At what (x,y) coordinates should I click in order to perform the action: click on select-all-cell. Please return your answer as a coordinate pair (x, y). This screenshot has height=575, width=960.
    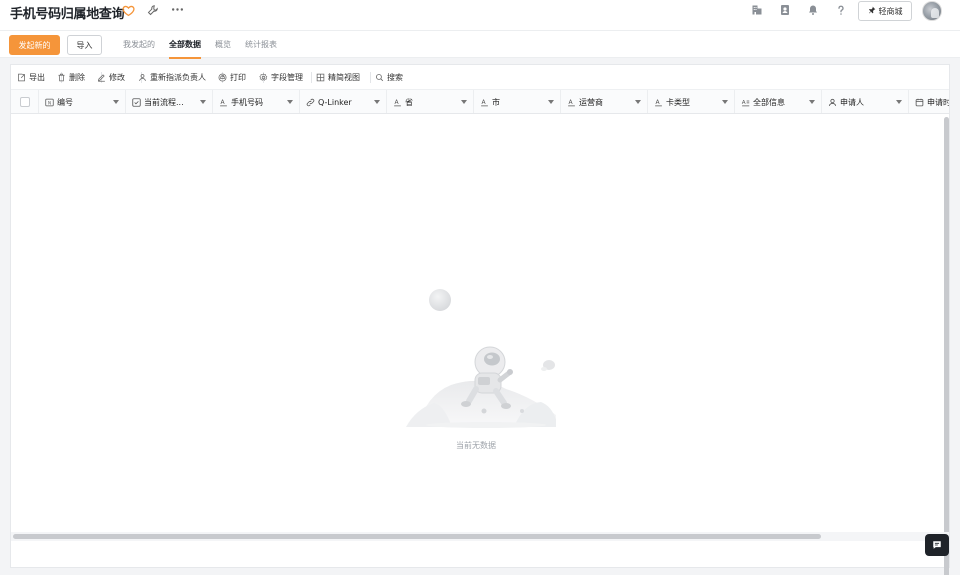
    Looking at the image, I should click on (25, 101).